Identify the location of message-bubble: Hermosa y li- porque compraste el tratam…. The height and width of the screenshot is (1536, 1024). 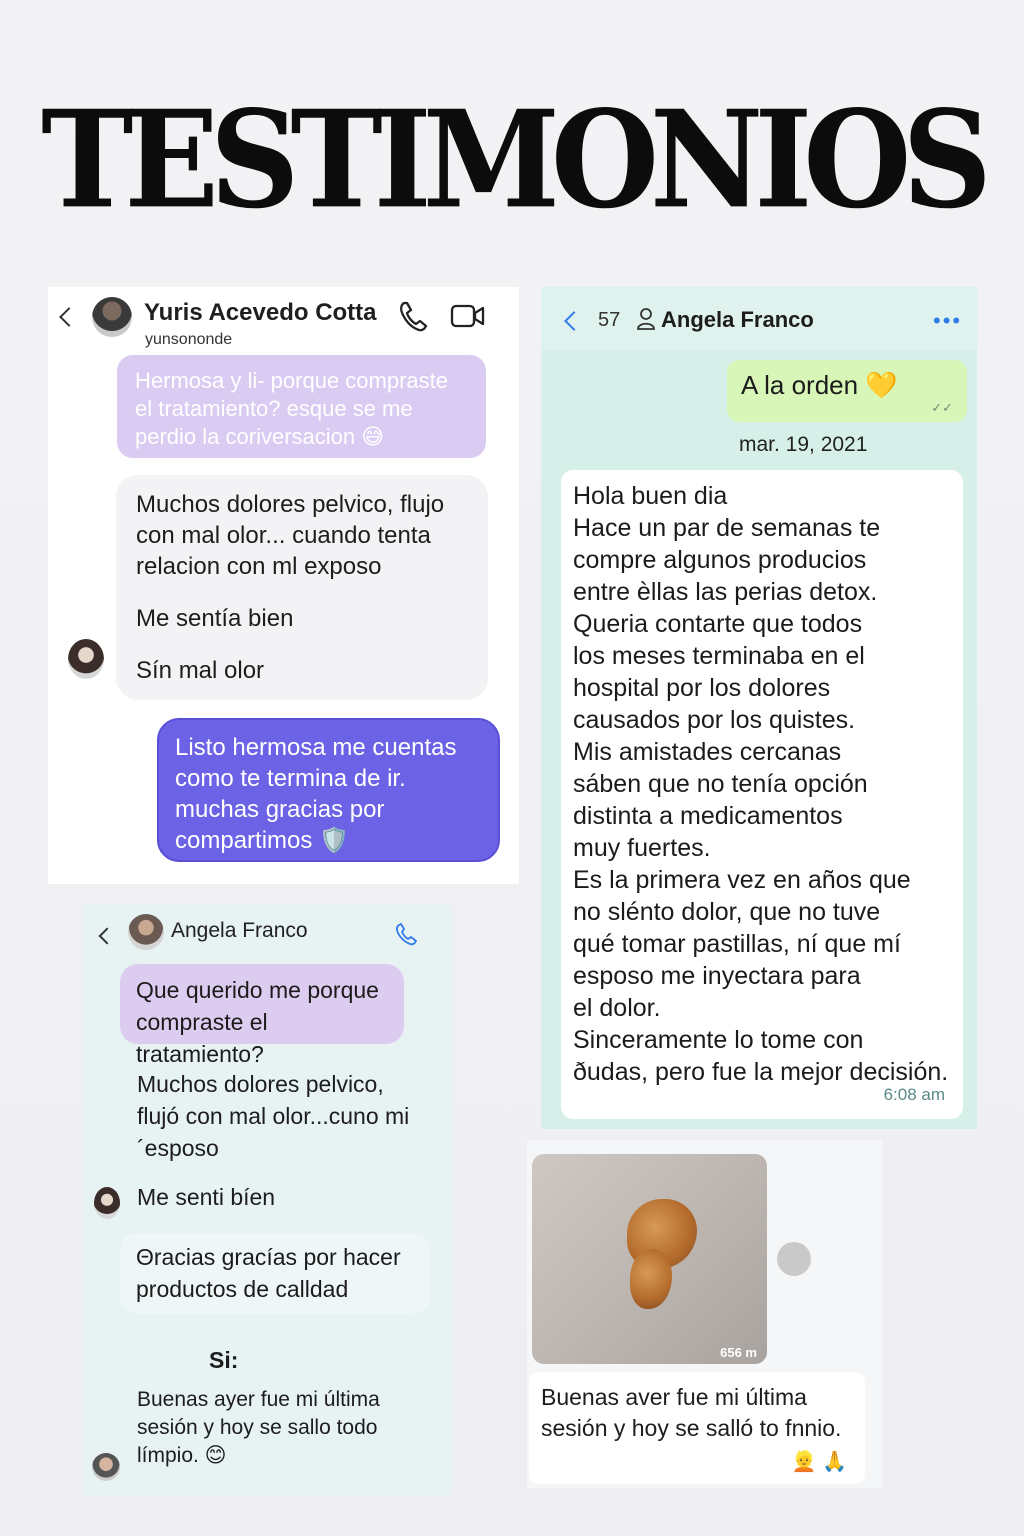
(301, 406).